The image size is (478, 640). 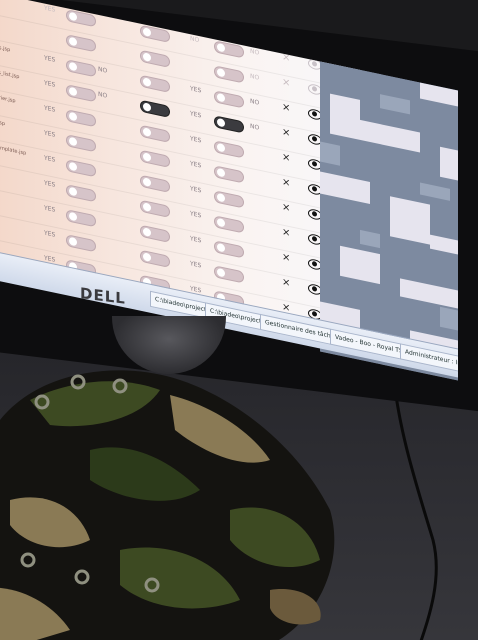 What do you see at coordinates (3, 122) in the screenshot?
I see `file-name: l_liste.jsp` at bounding box center [3, 122].